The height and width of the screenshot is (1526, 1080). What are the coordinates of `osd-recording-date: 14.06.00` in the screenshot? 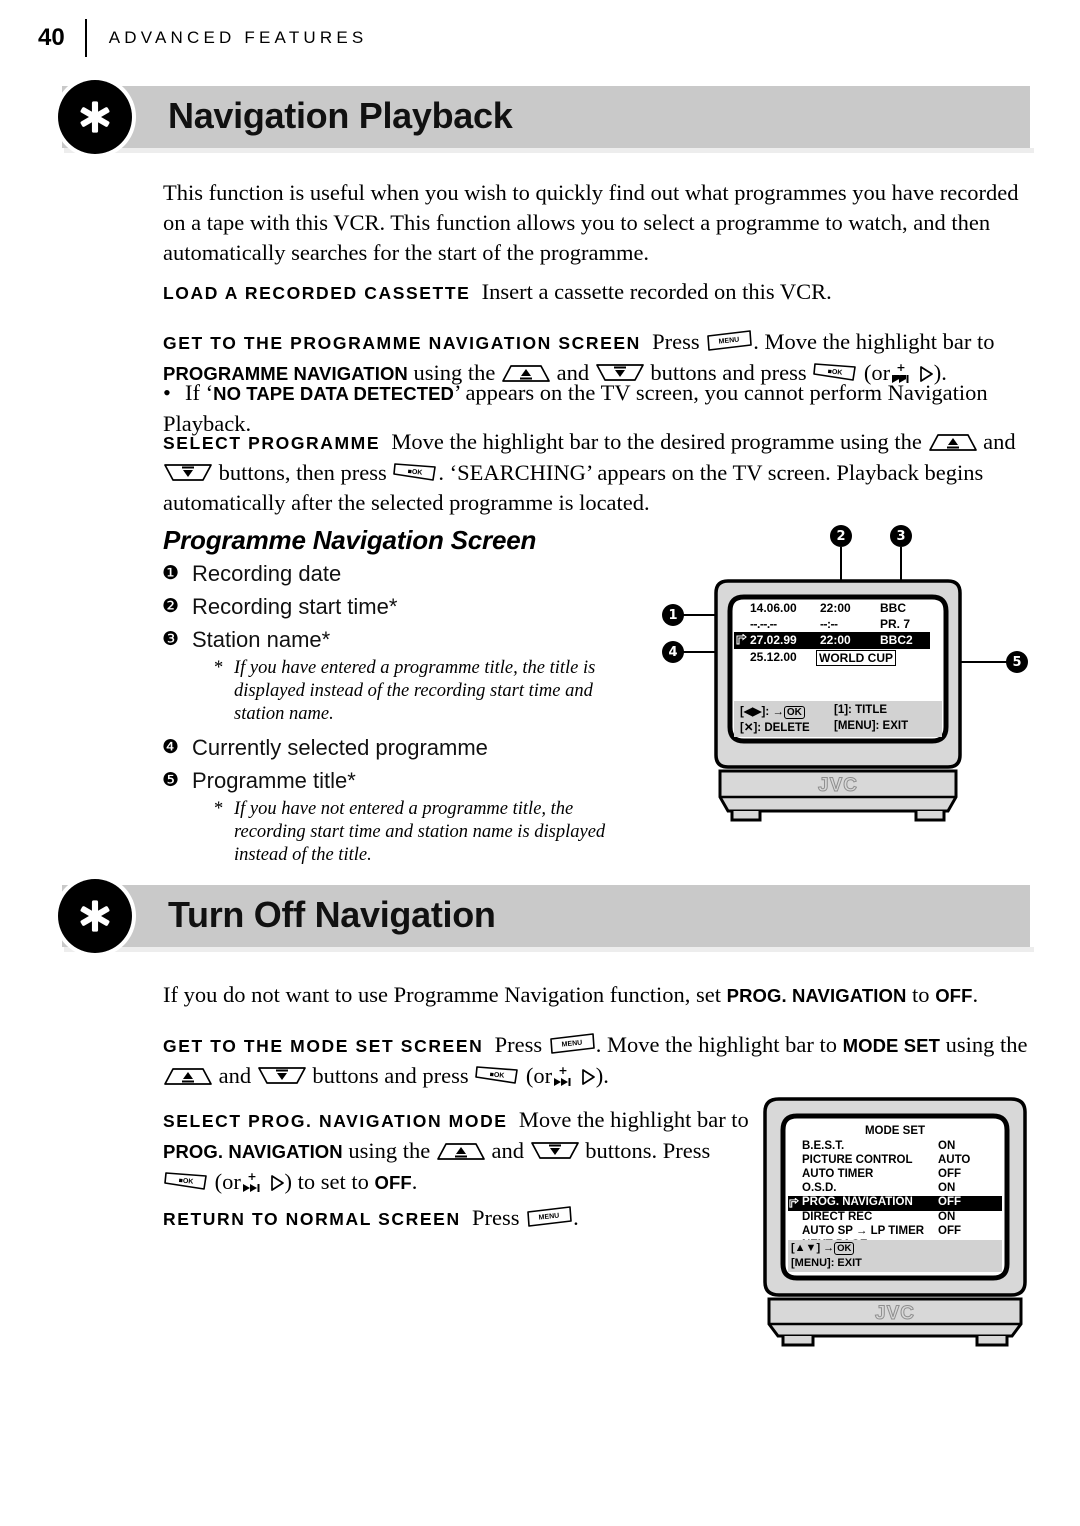 It's located at (773, 608).